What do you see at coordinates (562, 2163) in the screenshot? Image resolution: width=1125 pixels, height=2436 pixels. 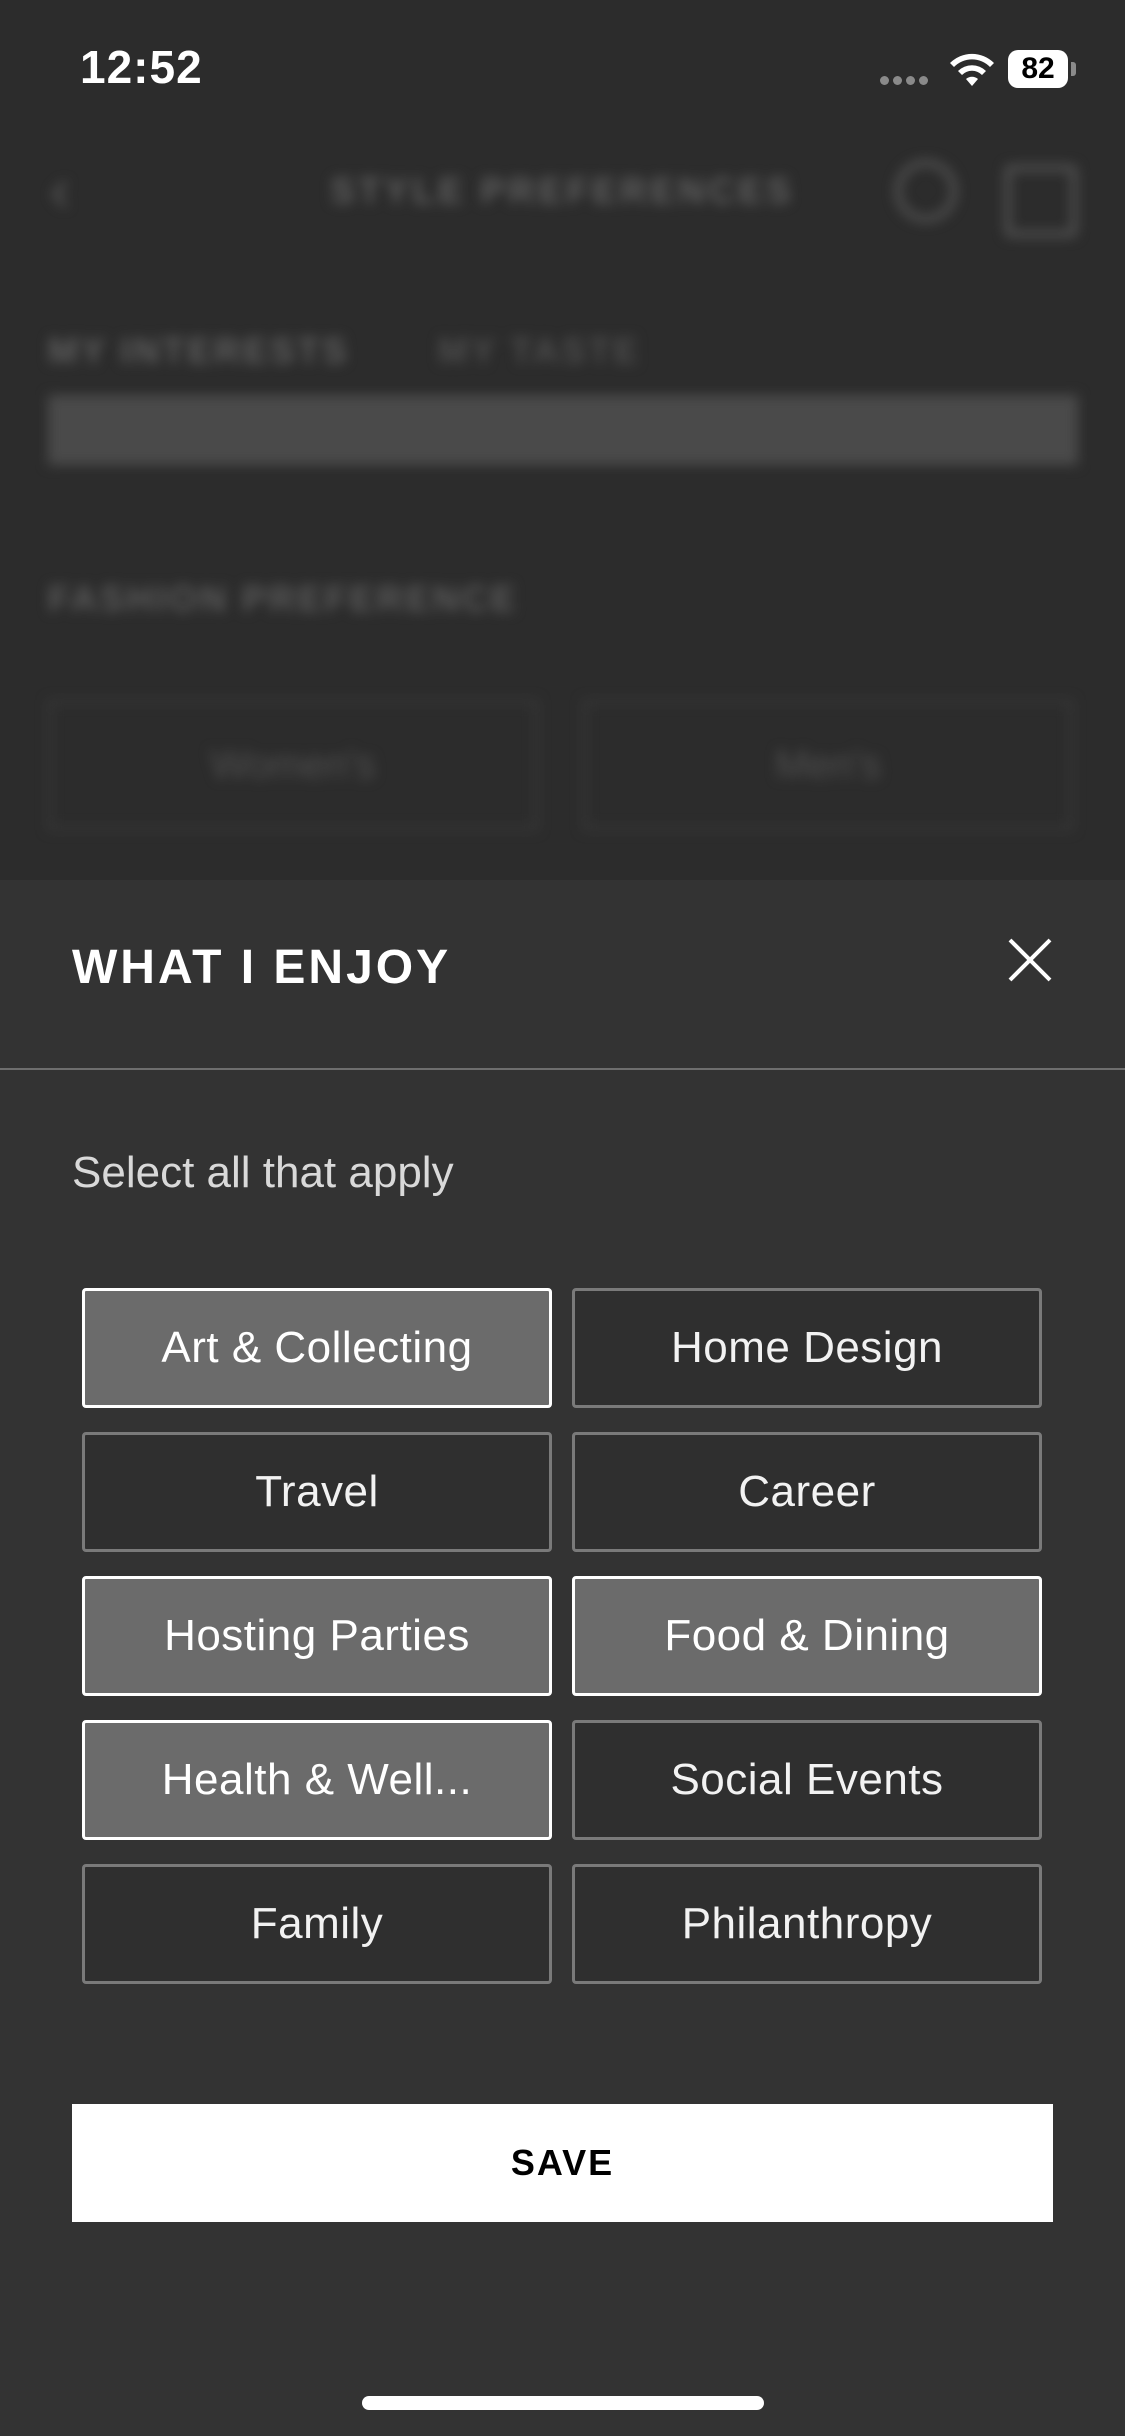 I see `save-button: SAVE` at bounding box center [562, 2163].